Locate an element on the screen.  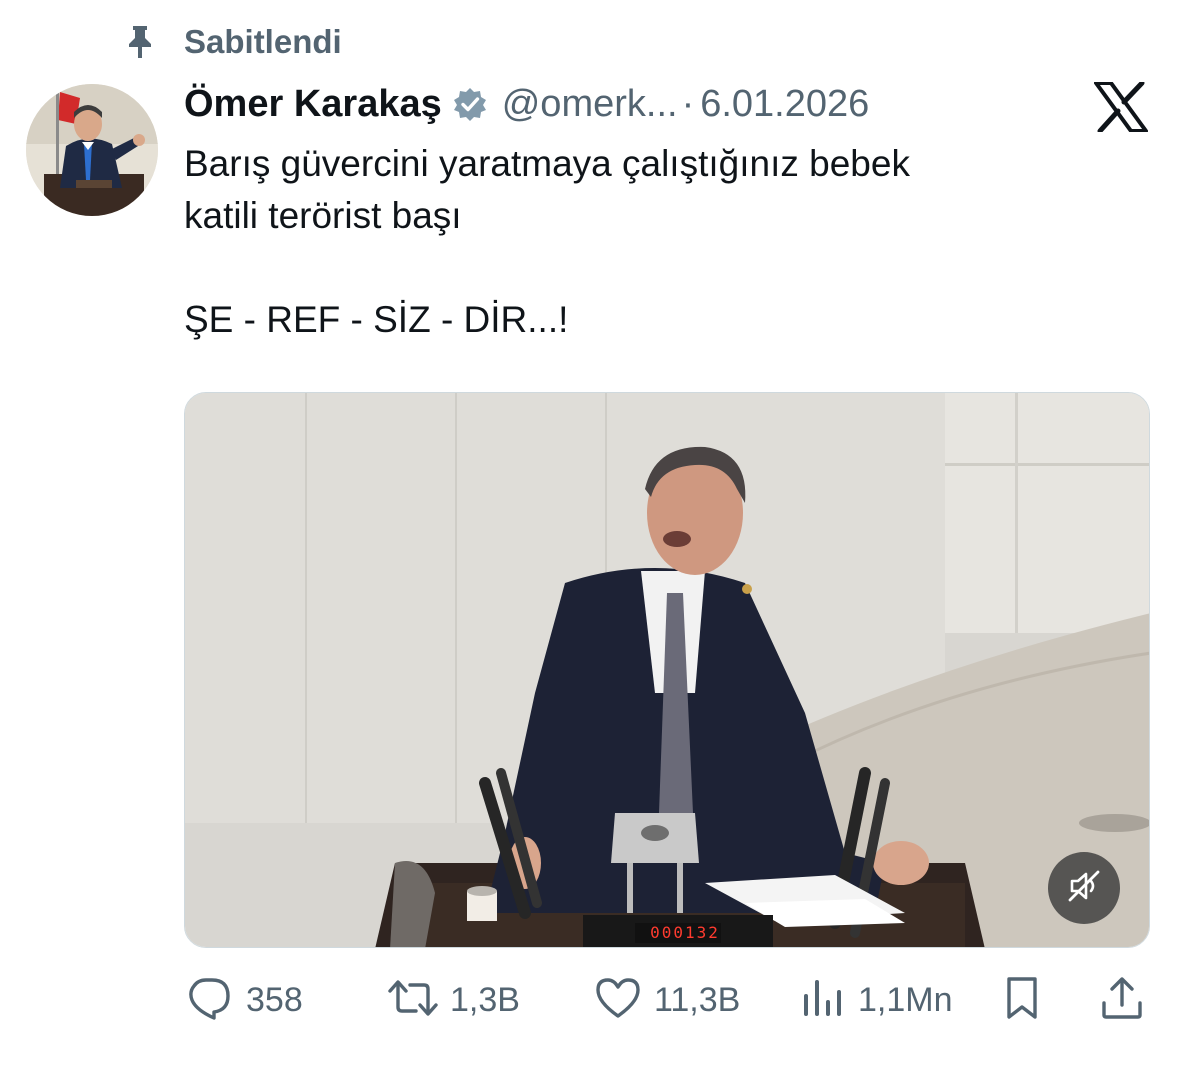
muted-speaker-icon is located at coordinates (1084, 888).